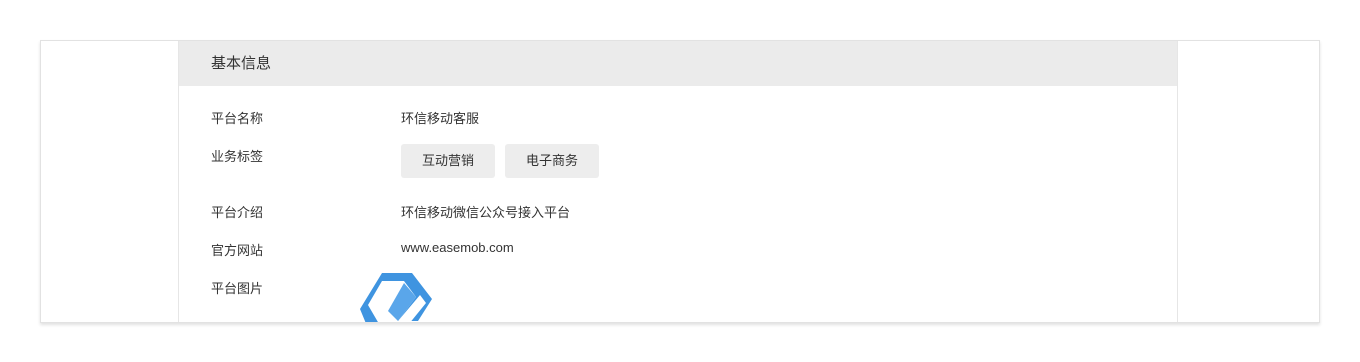  I want to click on business-tags-label: 业务标签, so click(237, 156).